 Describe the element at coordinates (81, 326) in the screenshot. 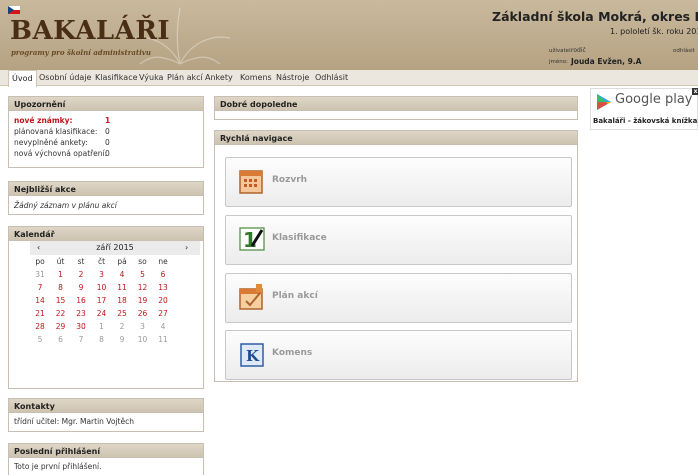

I see `calendar-day: 30` at that location.